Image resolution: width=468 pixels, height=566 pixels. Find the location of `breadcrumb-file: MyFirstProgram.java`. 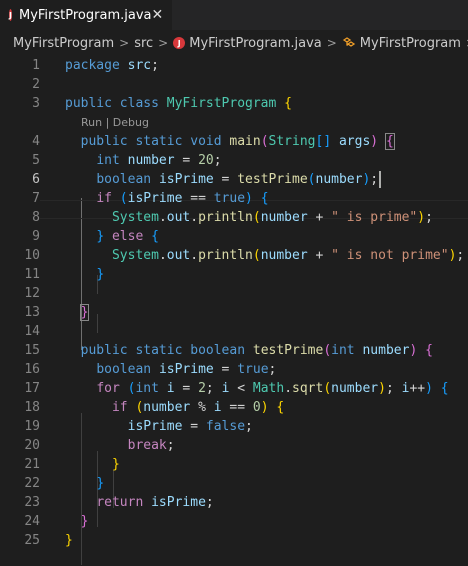

breadcrumb-file: MyFirstProgram.java is located at coordinates (255, 43).